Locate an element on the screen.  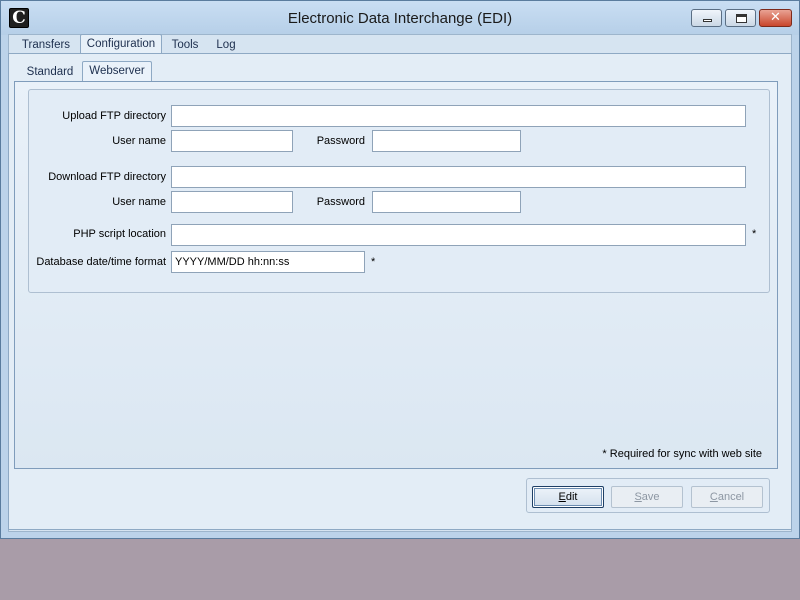
maximize-icon is located at coordinates (741, 18).